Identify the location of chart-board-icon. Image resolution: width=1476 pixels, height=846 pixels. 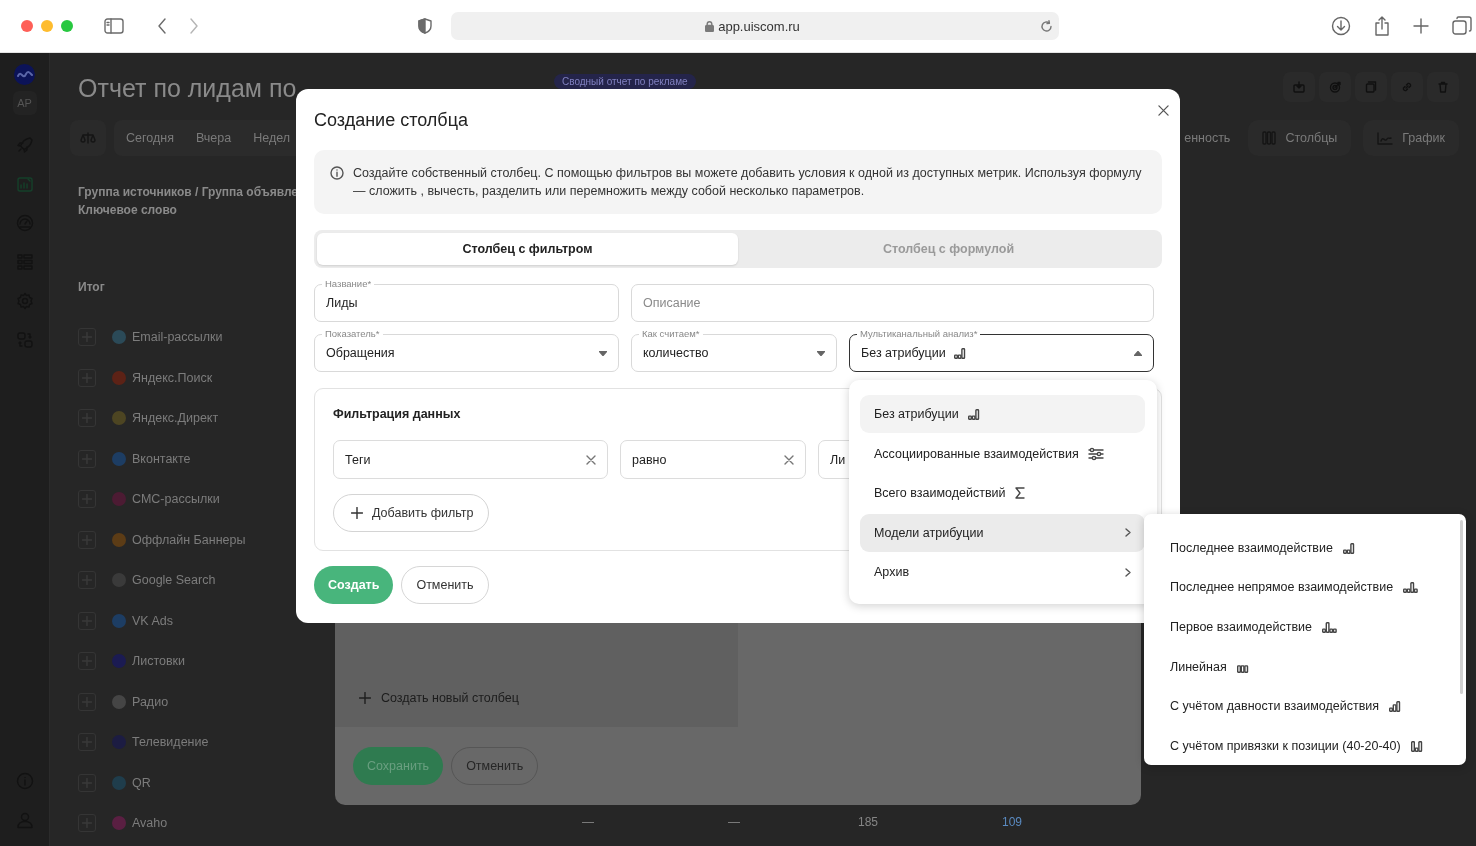
(24, 184).